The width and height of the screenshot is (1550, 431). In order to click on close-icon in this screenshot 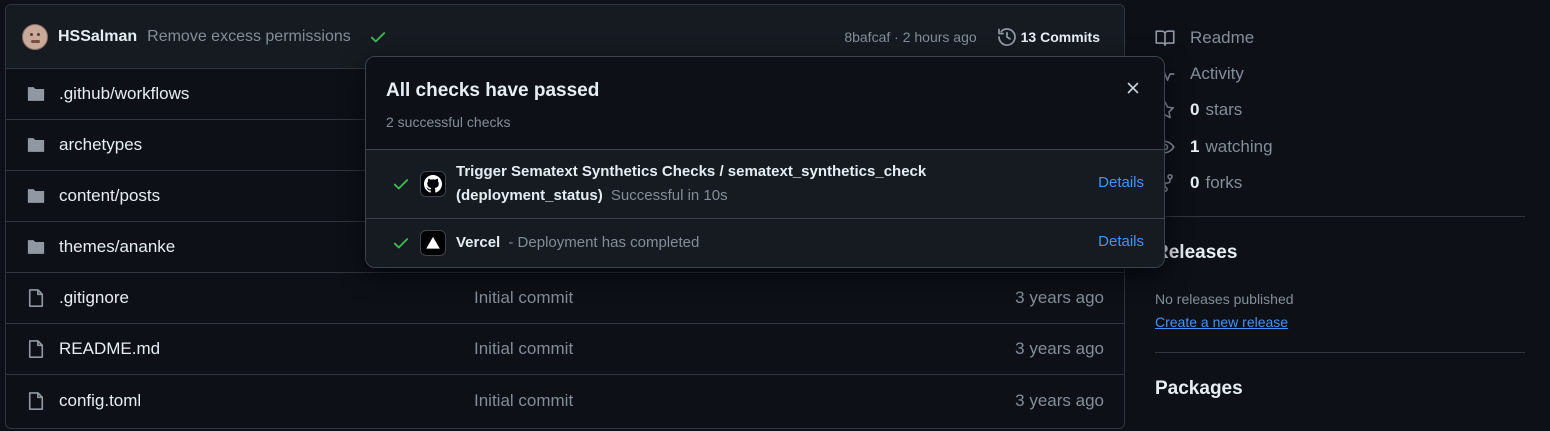, I will do `click(1133, 88)`.